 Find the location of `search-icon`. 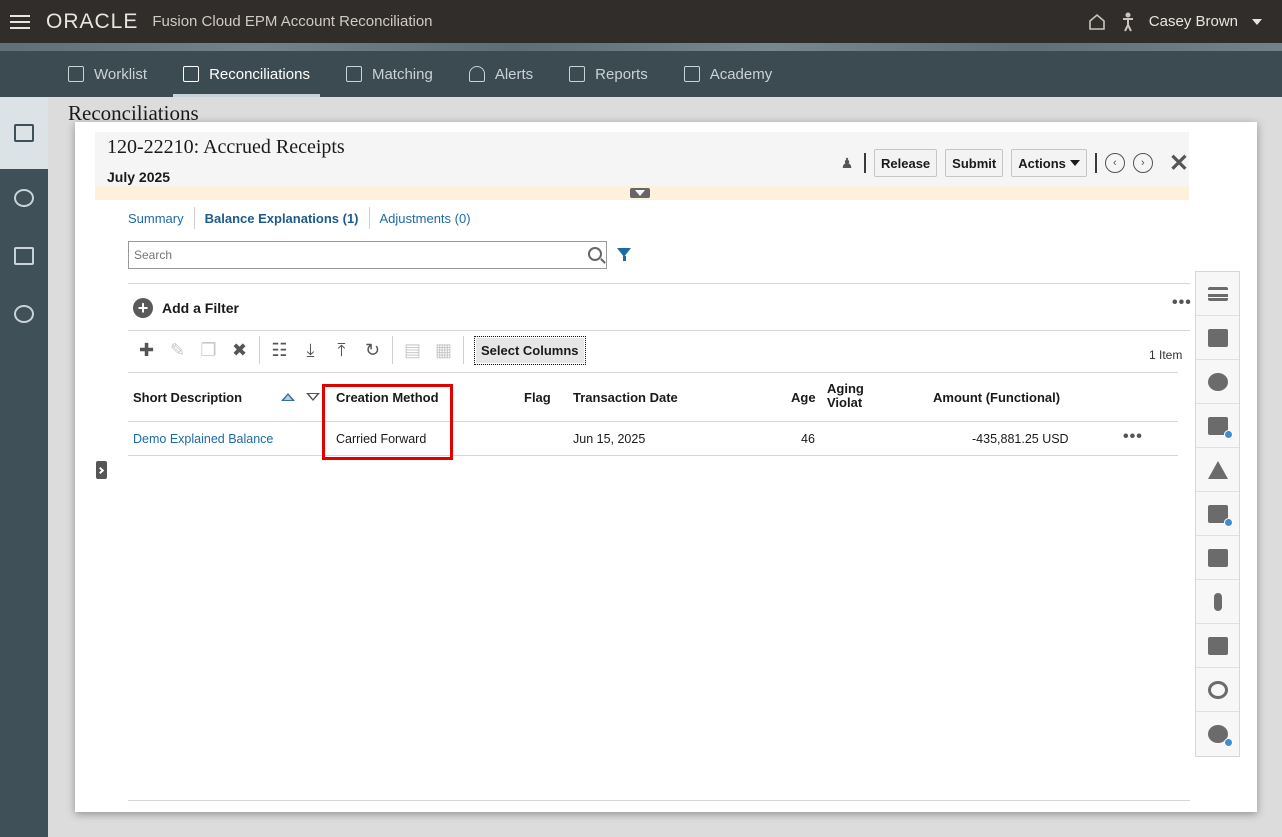

search-icon is located at coordinates (595, 254).